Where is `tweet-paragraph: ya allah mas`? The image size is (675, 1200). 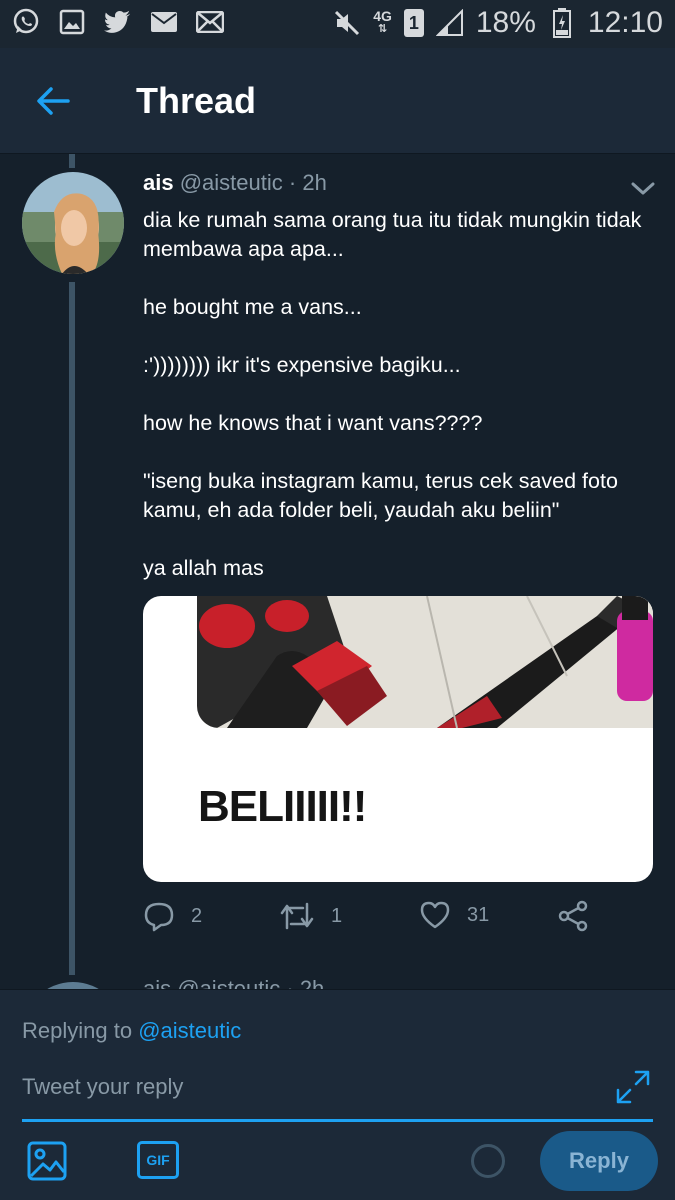
tweet-paragraph: ya allah mas is located at coordinates (203, 568).